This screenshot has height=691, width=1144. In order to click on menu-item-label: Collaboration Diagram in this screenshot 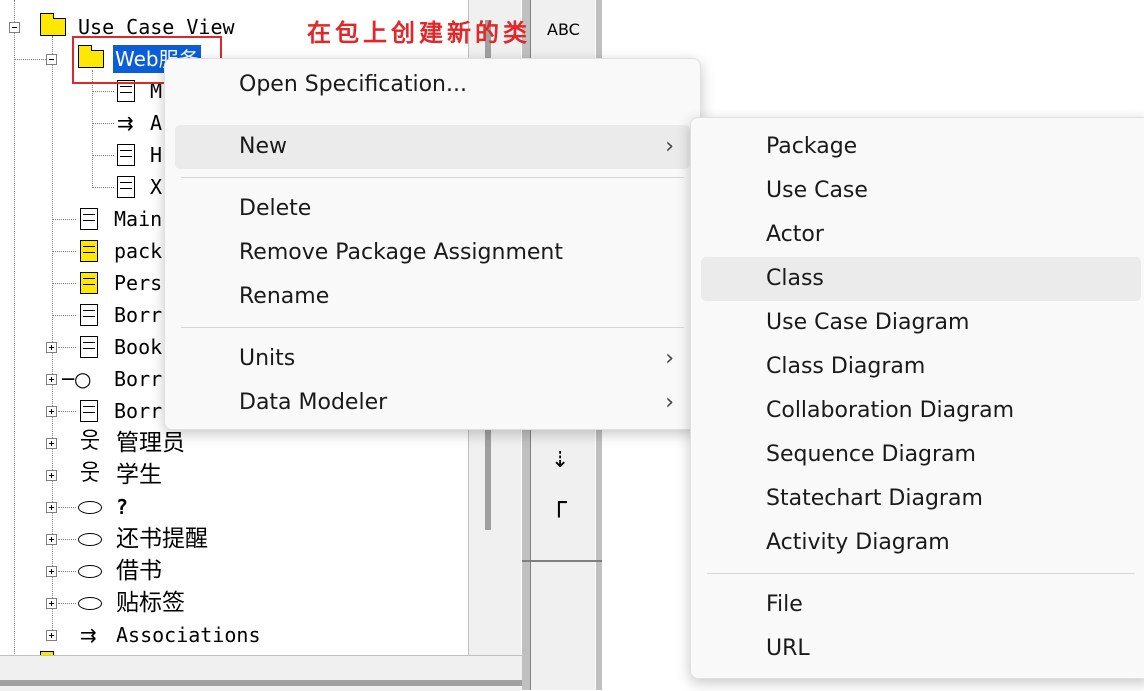, I will do `click(890, 410)`.